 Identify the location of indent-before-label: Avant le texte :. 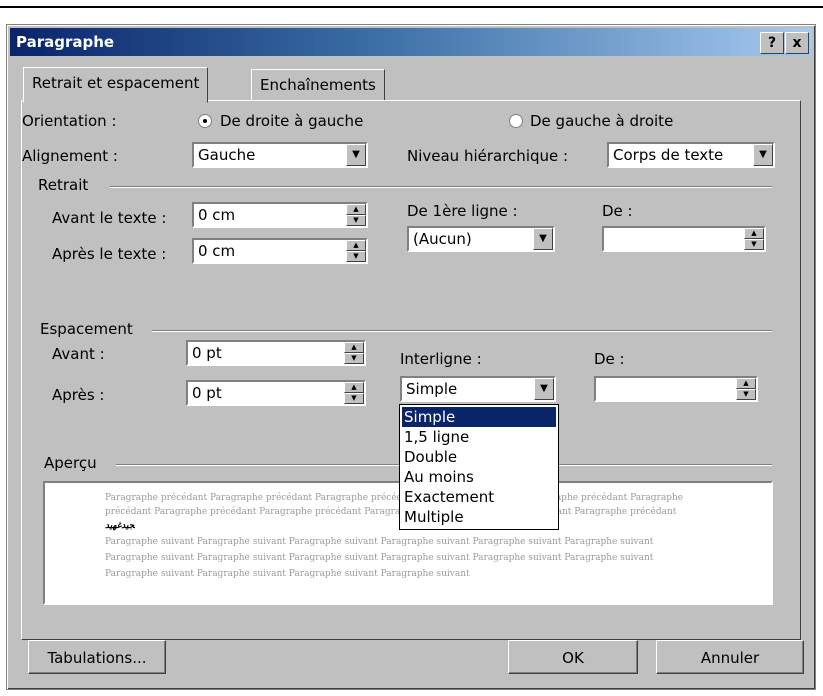
(109, 218).